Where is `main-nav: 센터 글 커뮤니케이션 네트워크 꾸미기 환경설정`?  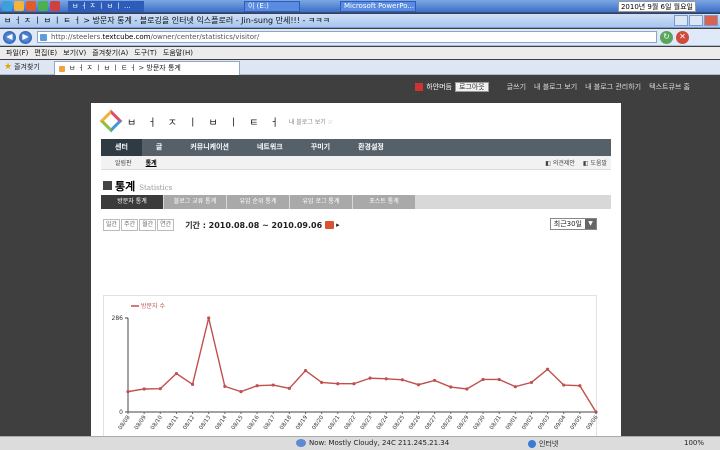
main-nav: 센터 글 커뮤니케이션 네트워크 꾸미기 환경설정 is located at coordinates (356, 147).